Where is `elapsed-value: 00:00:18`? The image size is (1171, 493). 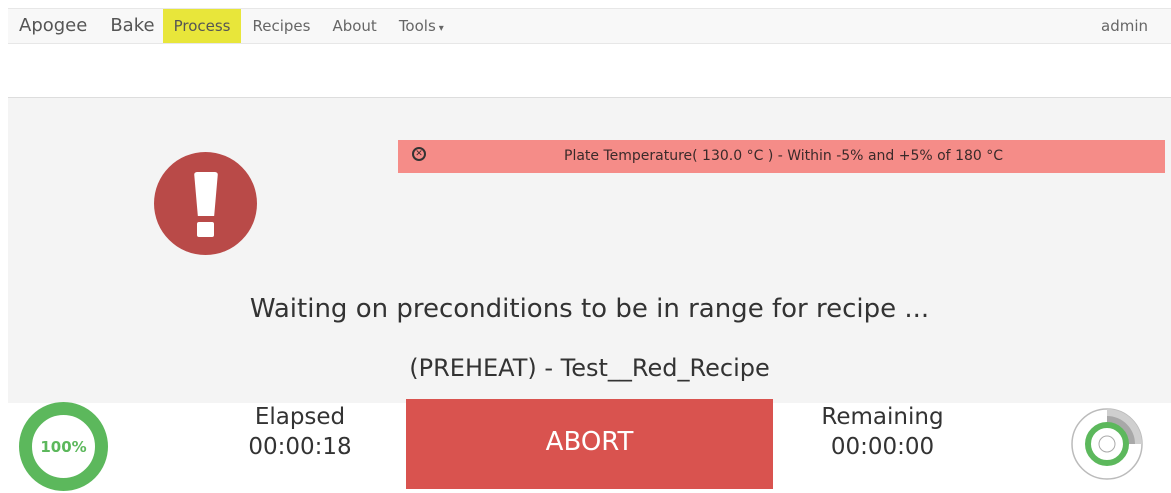
elapsed-value: 00:00:18 is located at coordinates (300, 447).